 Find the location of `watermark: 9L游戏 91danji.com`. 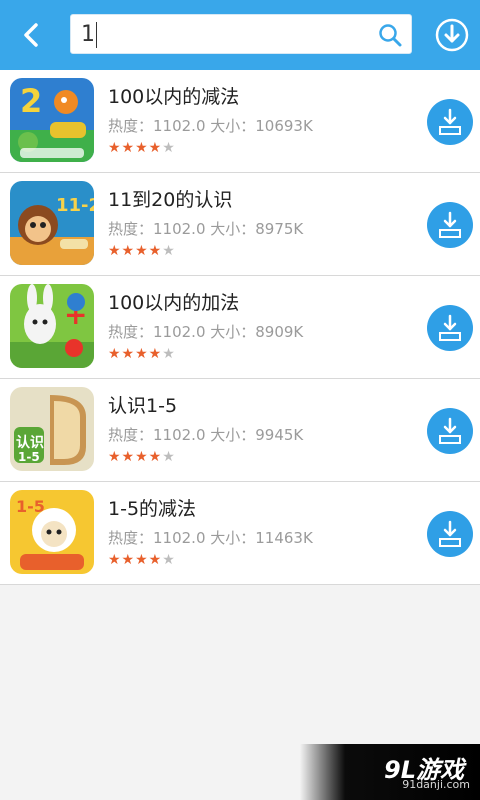

watermark: 9L游戏 91danji.com is located at coordinates (390, 772).